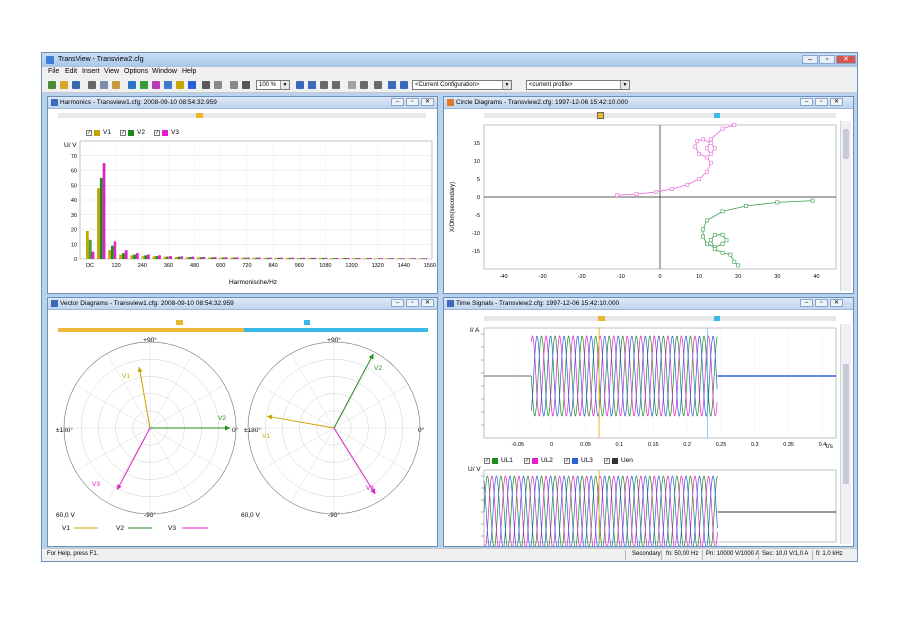 The image size is (900, 620). I want to click on lock-icon, so click(364, 85).